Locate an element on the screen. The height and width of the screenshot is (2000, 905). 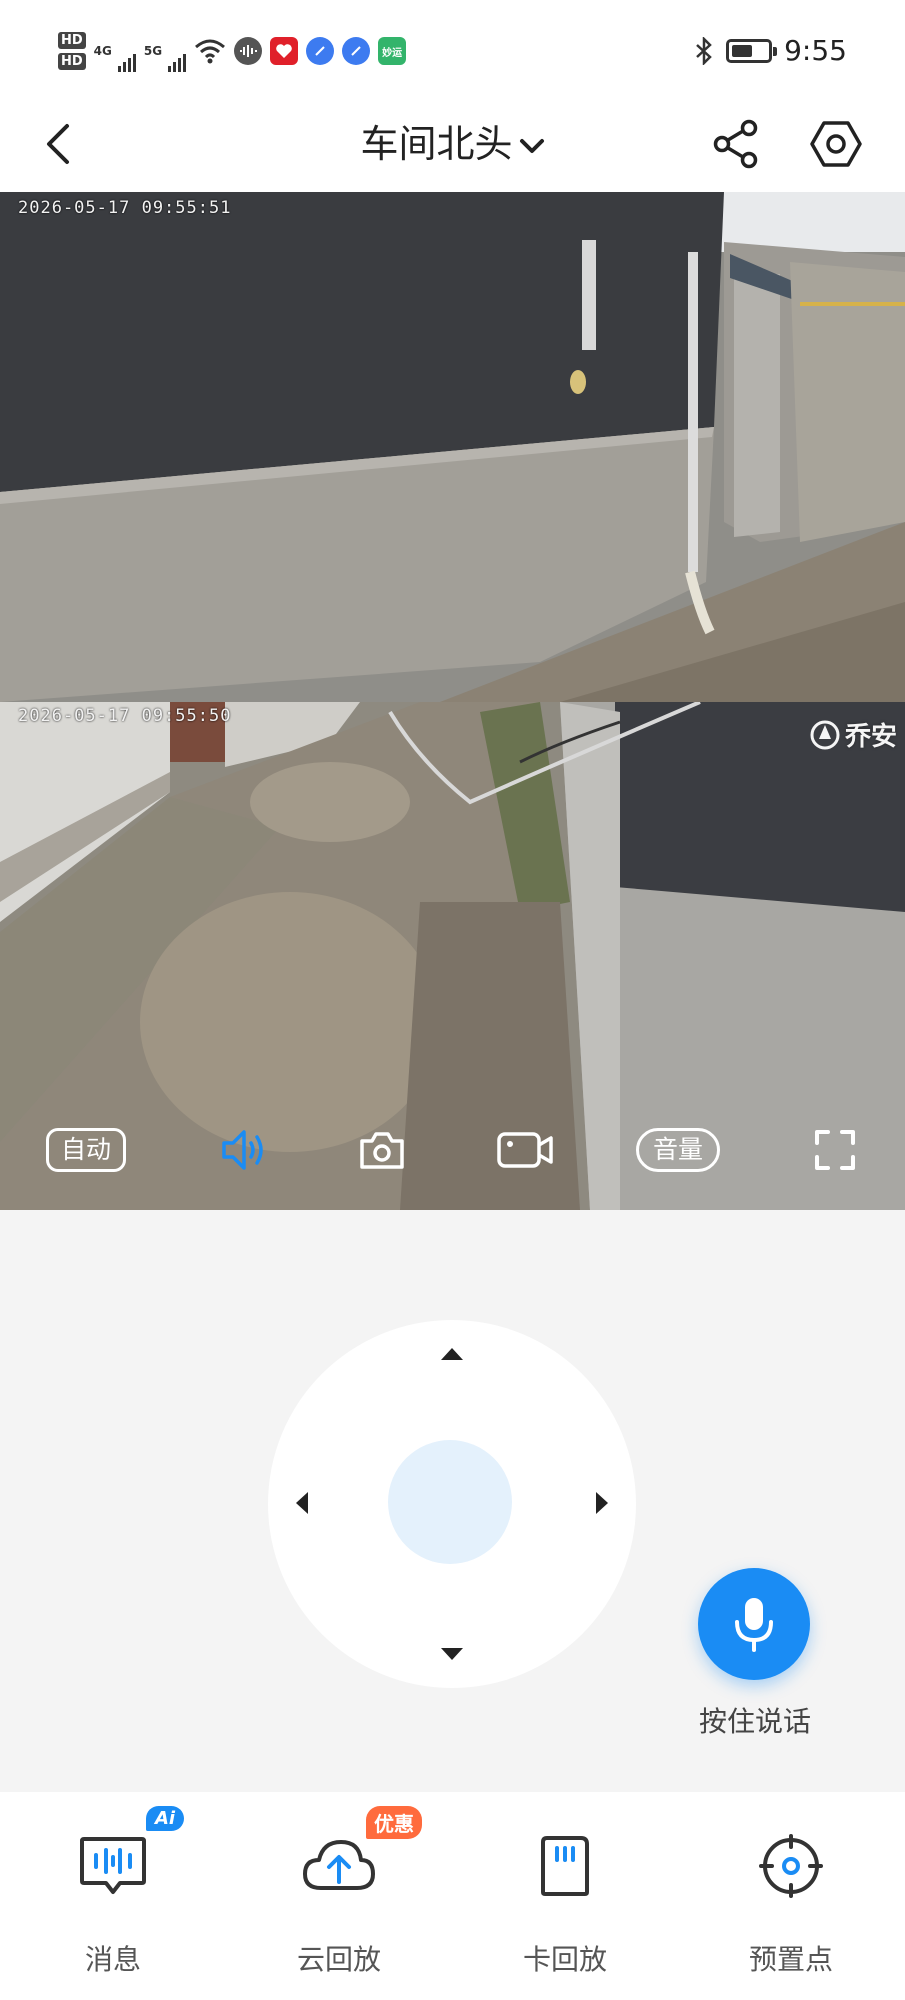
network-type-label: 4G is located at coordinates (102, 51).